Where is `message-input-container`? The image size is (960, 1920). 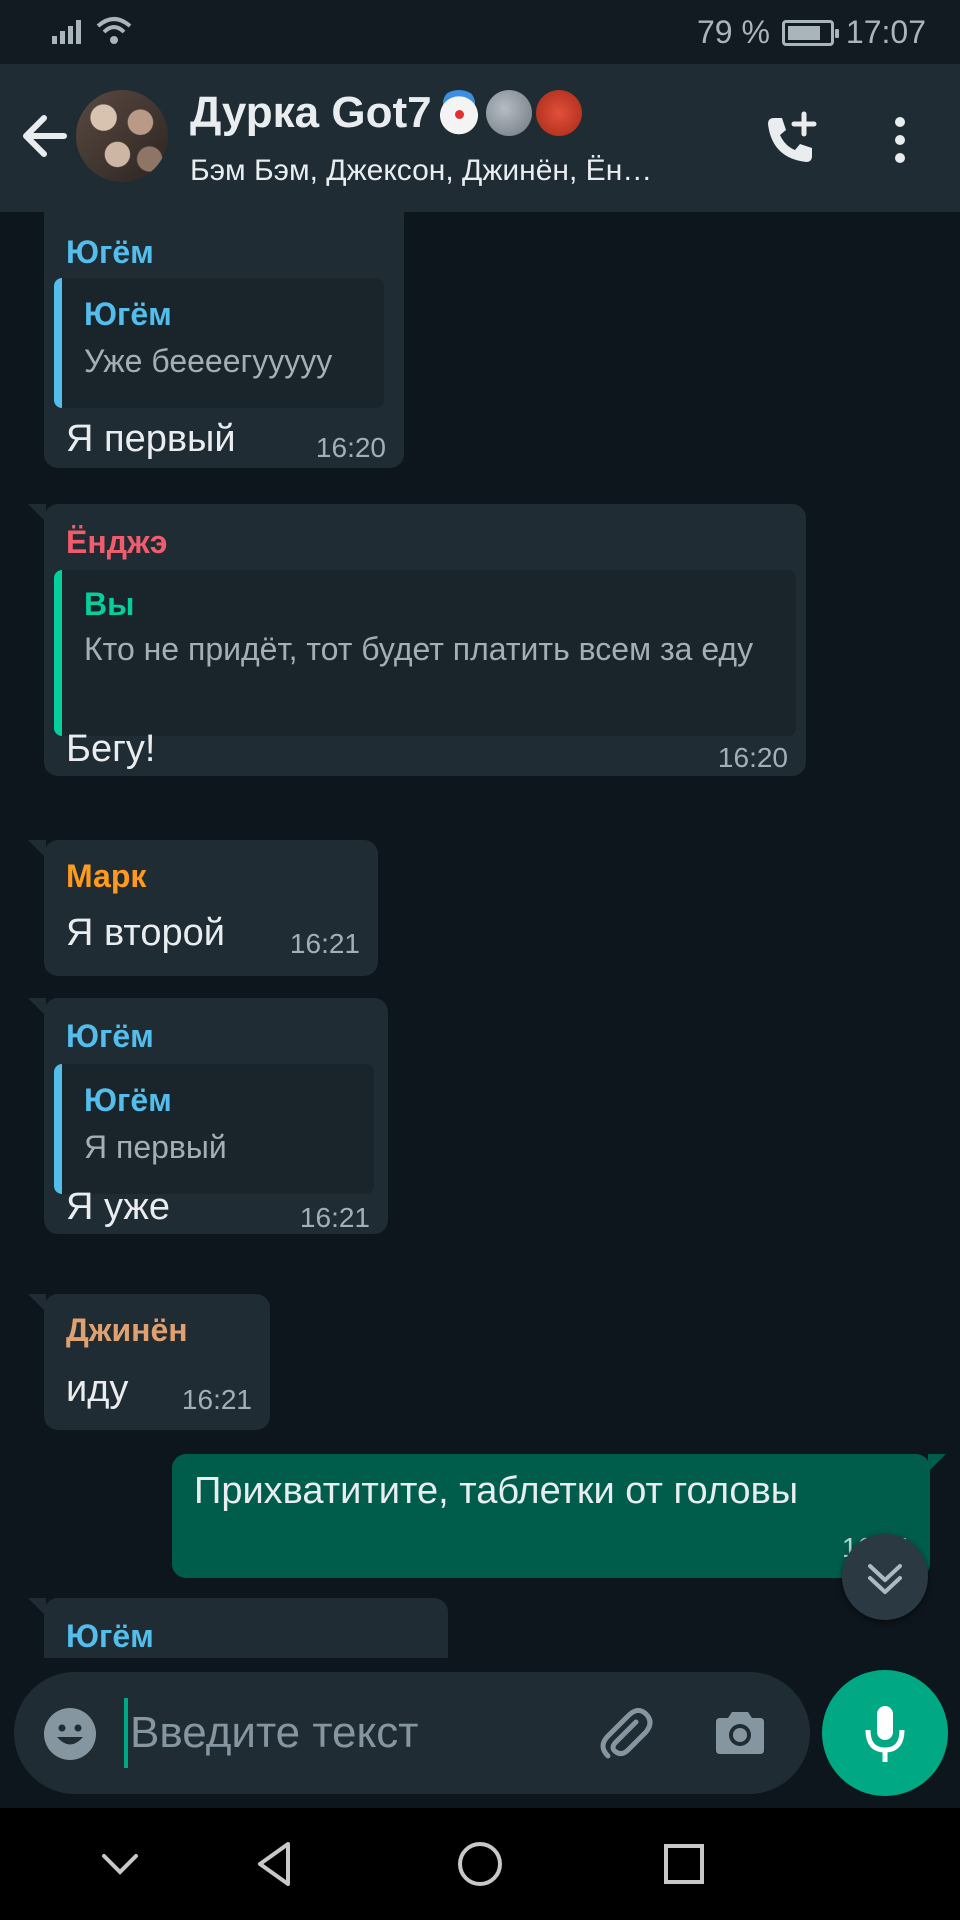
message-input-container is located at coordinates (412, 1733).